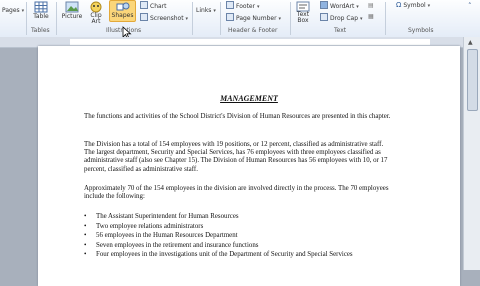  Describe the element at coordinates (471, 153) in the screenshot. I see `vertical-scrollbar: ▲` at that location.